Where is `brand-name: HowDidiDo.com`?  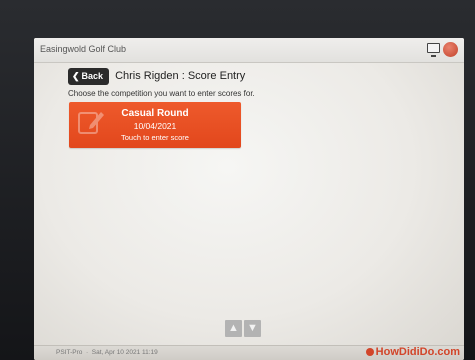
brand-name: HowDidiDo.com is located at coordinates (417, 352).